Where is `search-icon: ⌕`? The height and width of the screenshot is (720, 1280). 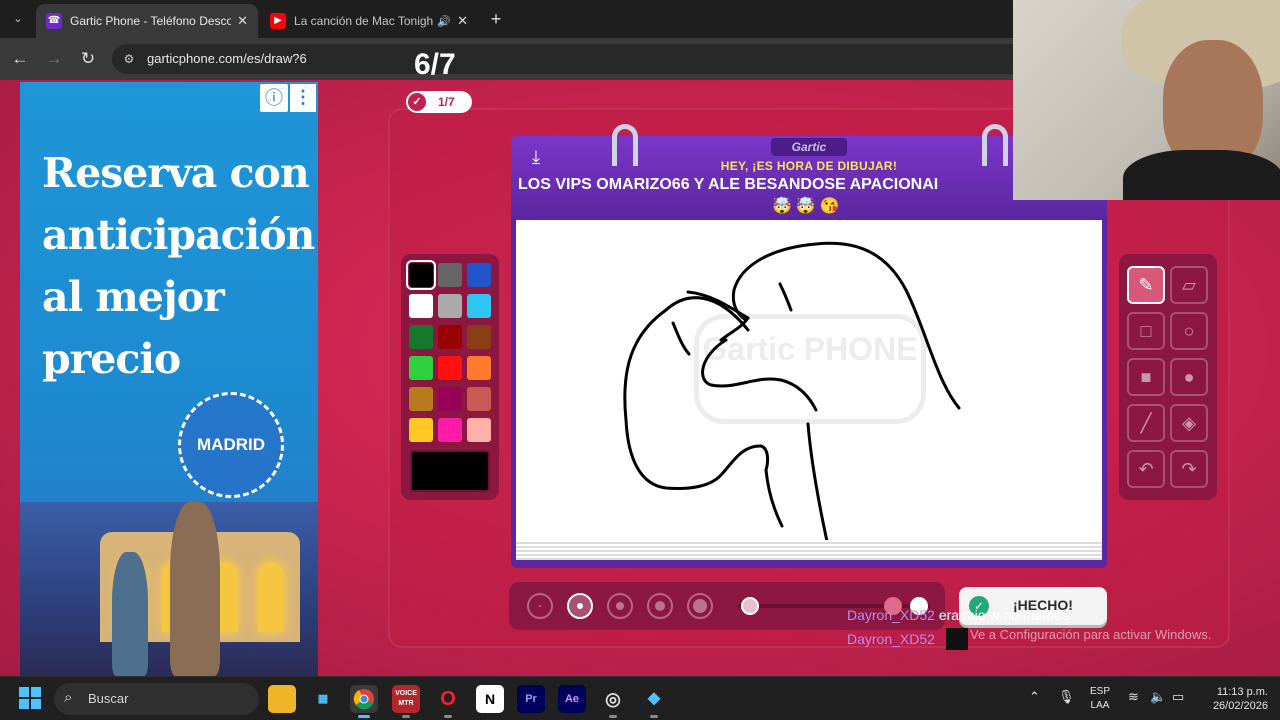 search-icon: ⌕ is located at coordinates (68, 697).